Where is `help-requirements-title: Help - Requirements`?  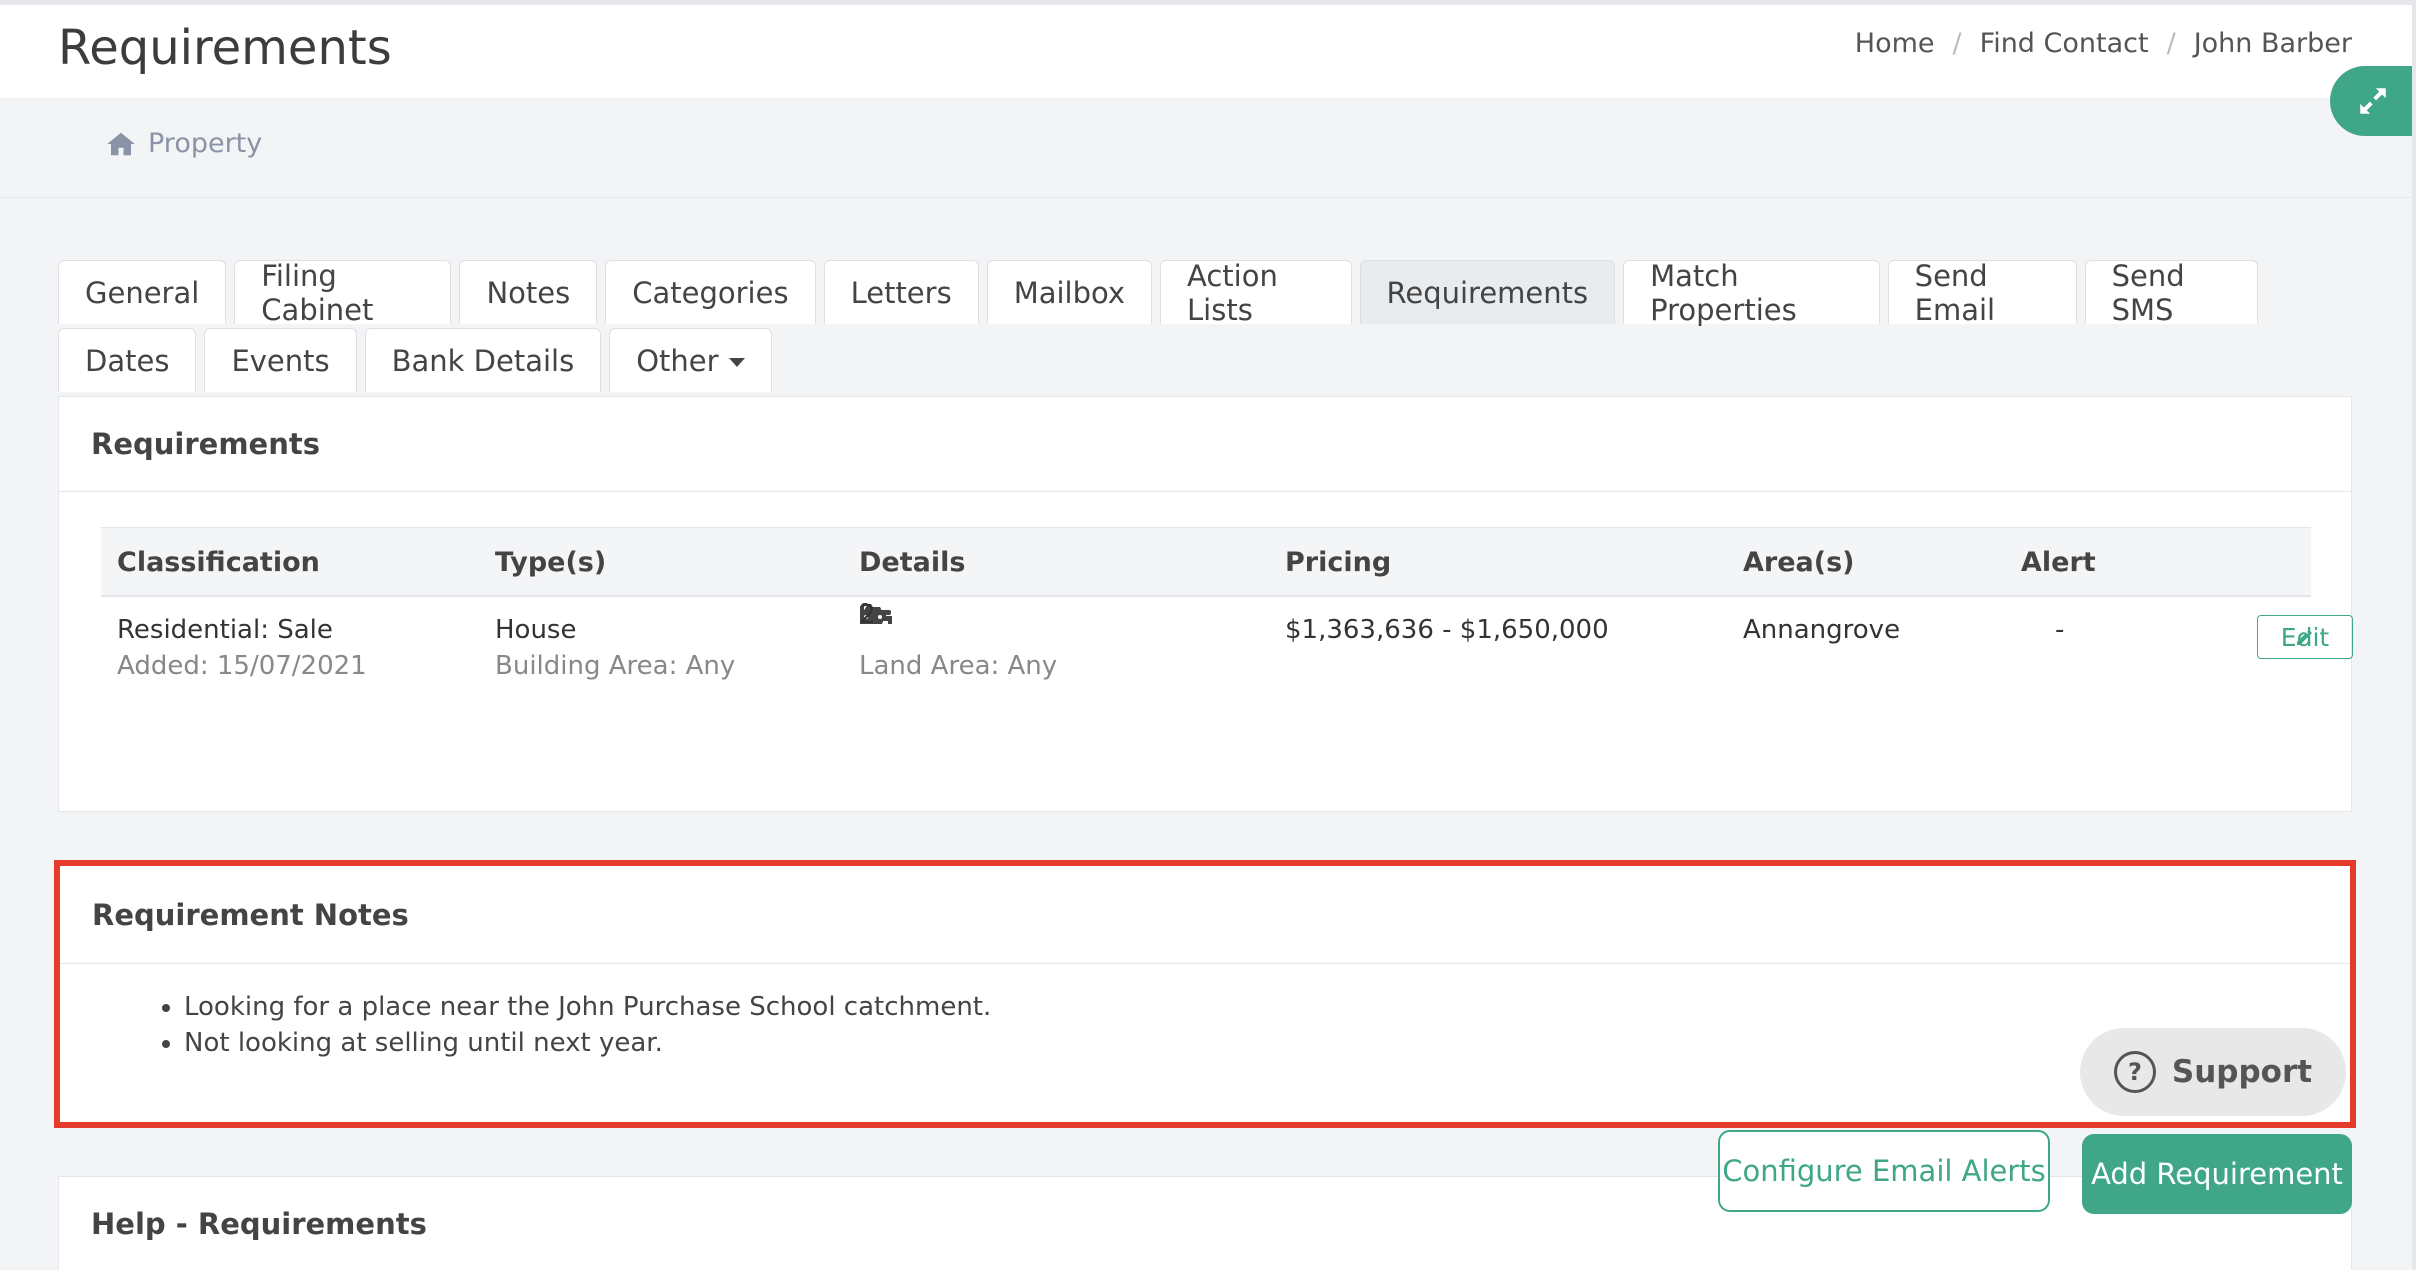
help-requirements-title: Help - Requirements is located at coordinates (259, 1223).